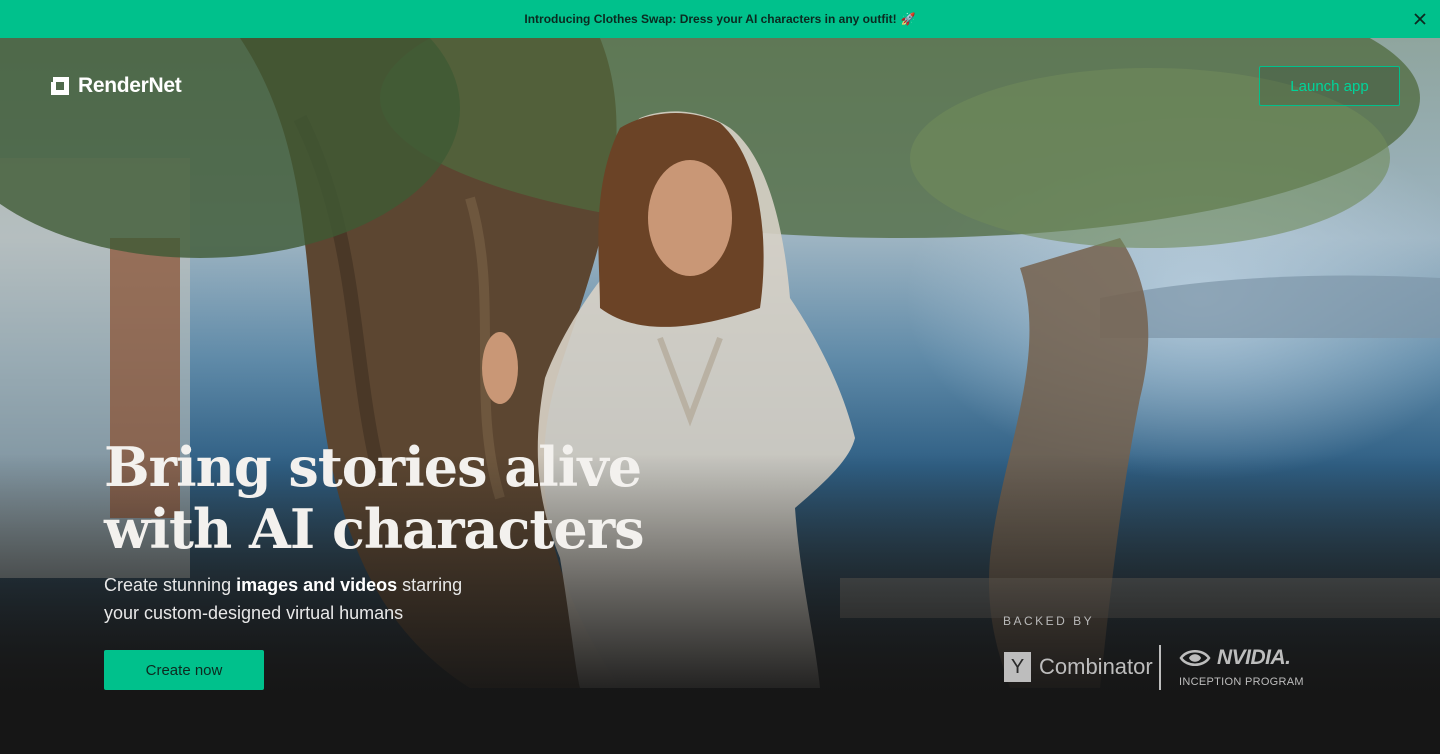 The image size is (1440, 754). I want to click on brand-name: RenderNet, so click(130, 85).